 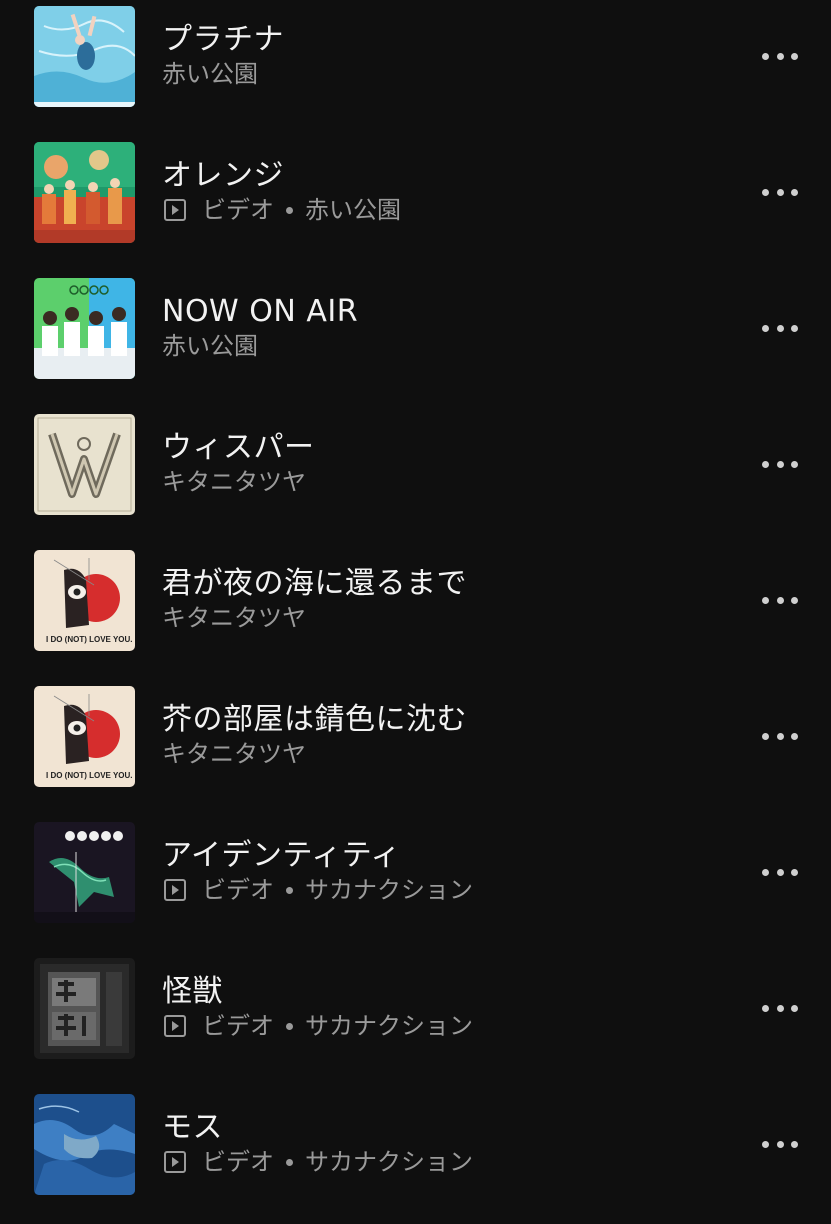 I want to click on list-item: アイデンティティ ビデオ サカナクション, so click(x=415, y=884).